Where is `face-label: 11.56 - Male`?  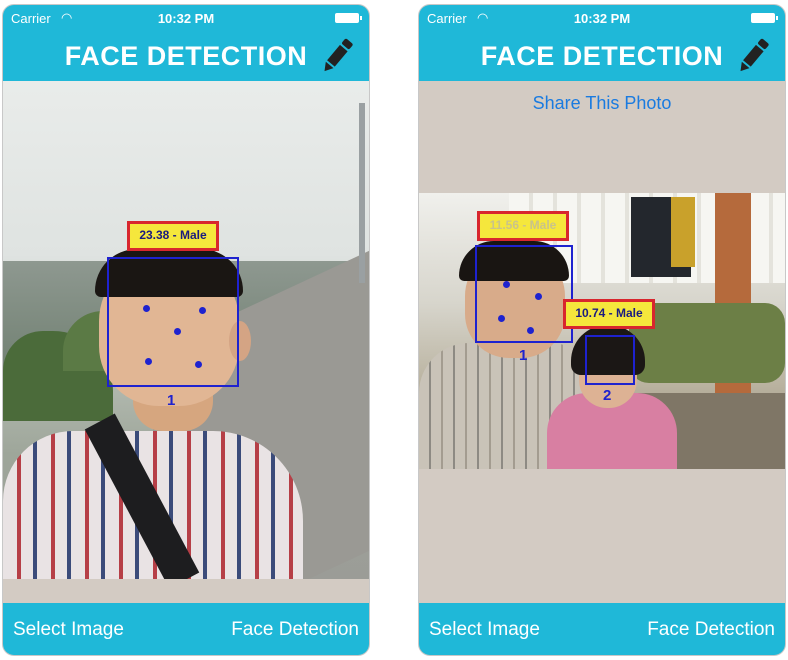
face-label: 11.56 - Male is located at coordinates (523, 226).